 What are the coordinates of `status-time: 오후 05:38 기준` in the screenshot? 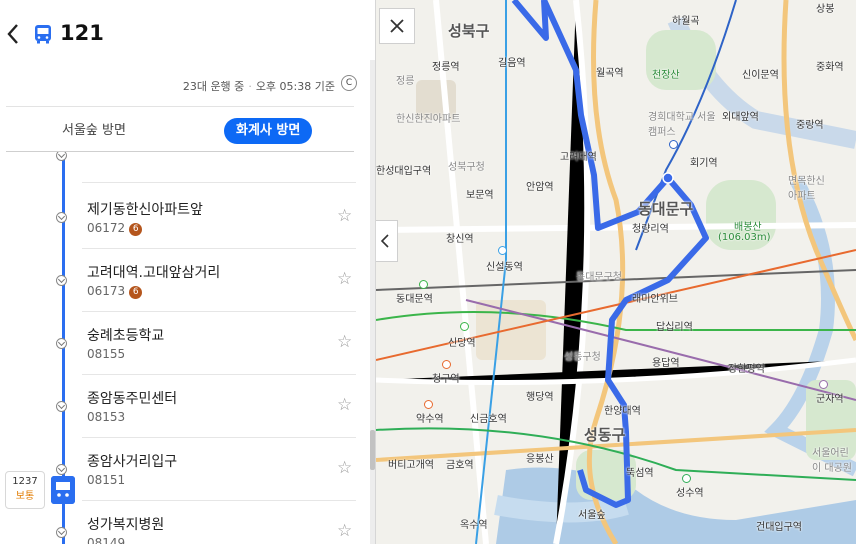 It's located at (295, 86).